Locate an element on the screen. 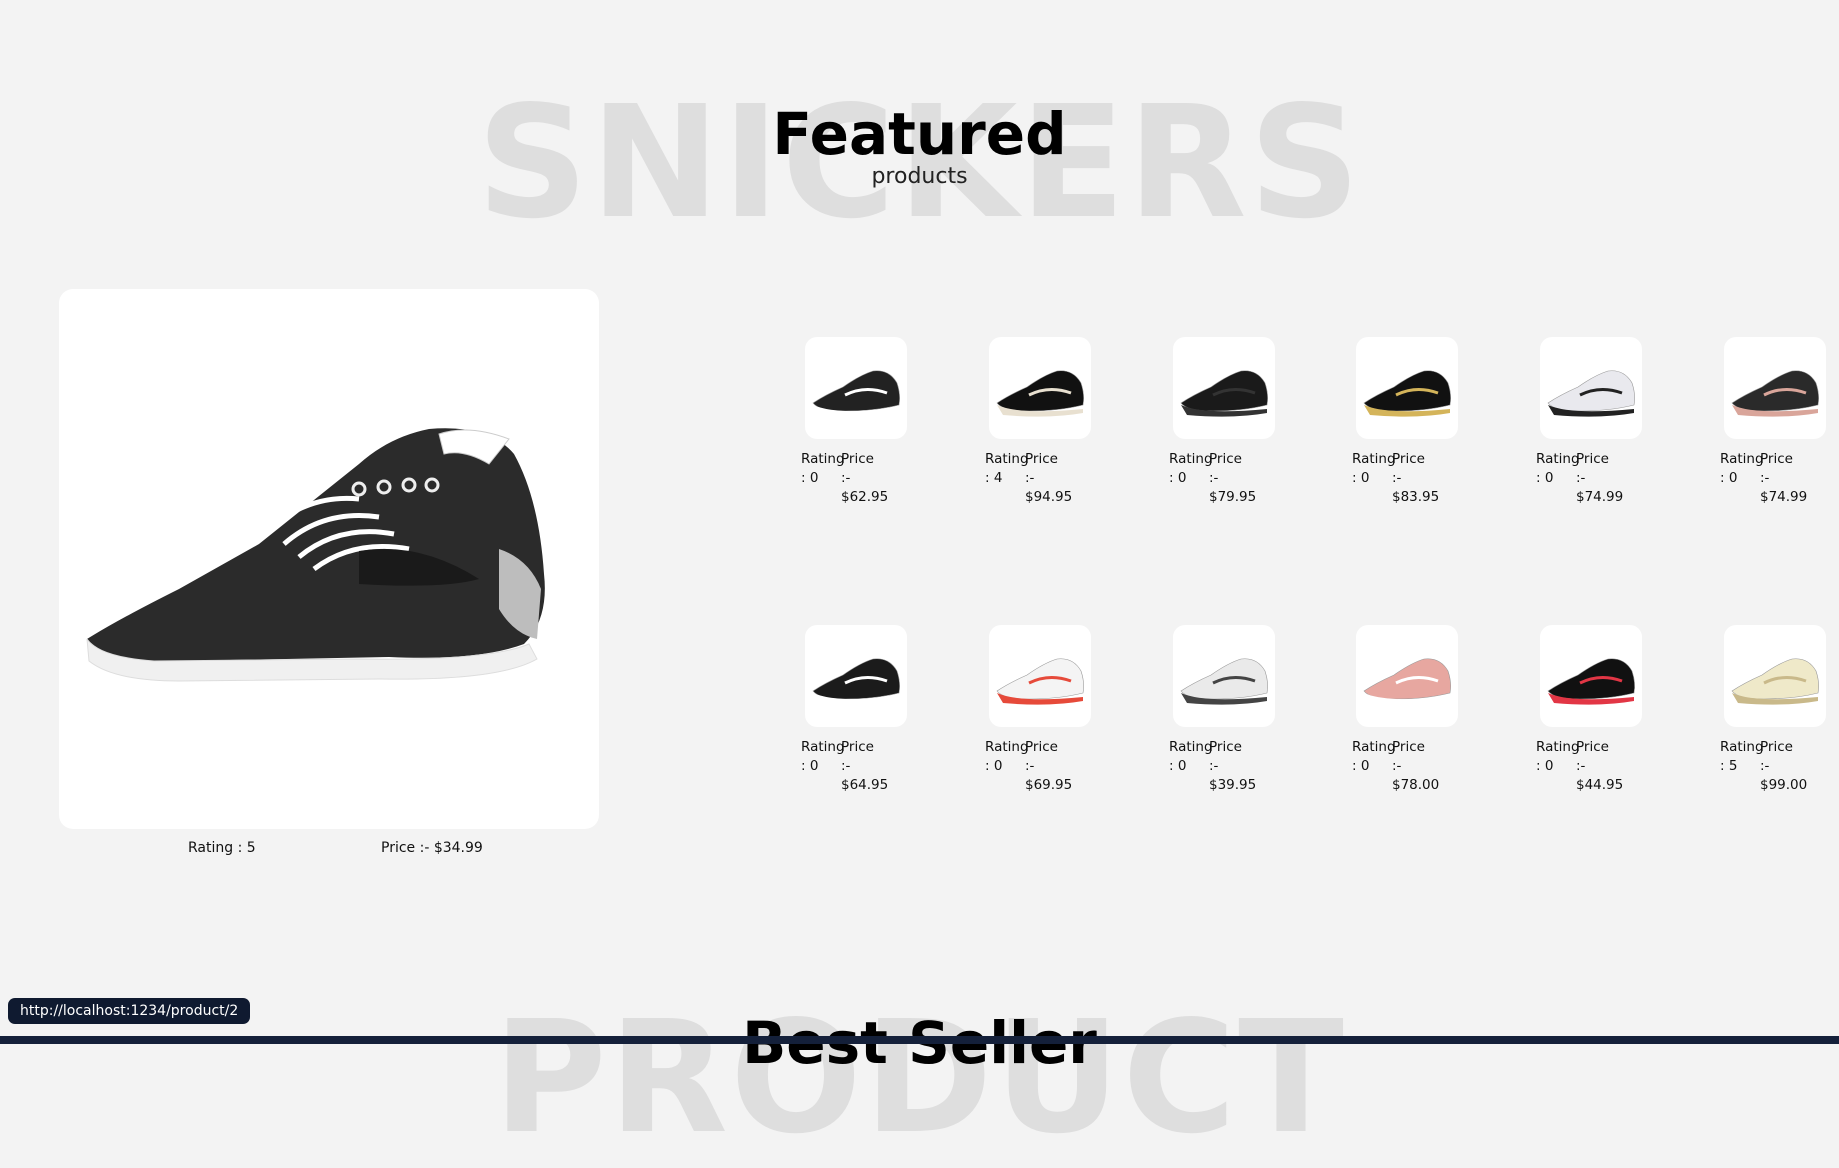 The height and width of the screenshot is (1168, 1839). product-rating: Rating : 4 is located at coordinates (1007, 469).